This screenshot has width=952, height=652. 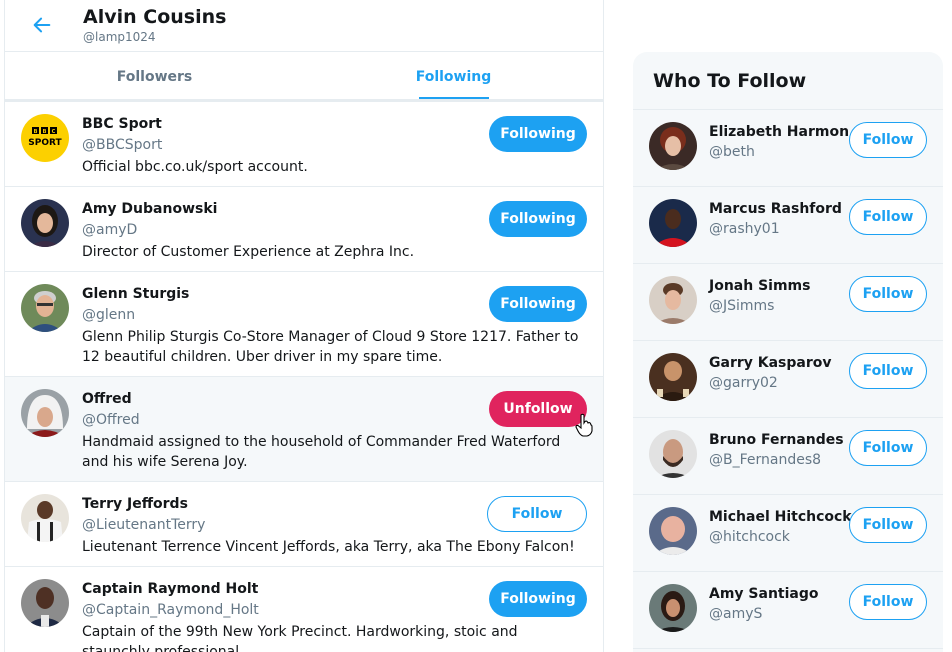 What do you see at coordinates (144, 525) in the screenshot?
I see `user-handle: @LieutenantTerry` at bounding box center [144, 525].